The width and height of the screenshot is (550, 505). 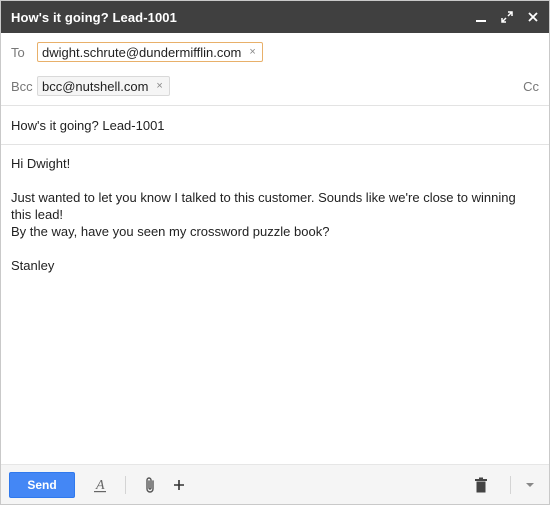 What do you see at coordinates (94, 17) in the screenshot?
I see `compose-title: How's it going? Lead-1001` at bounding box center [94, 17].